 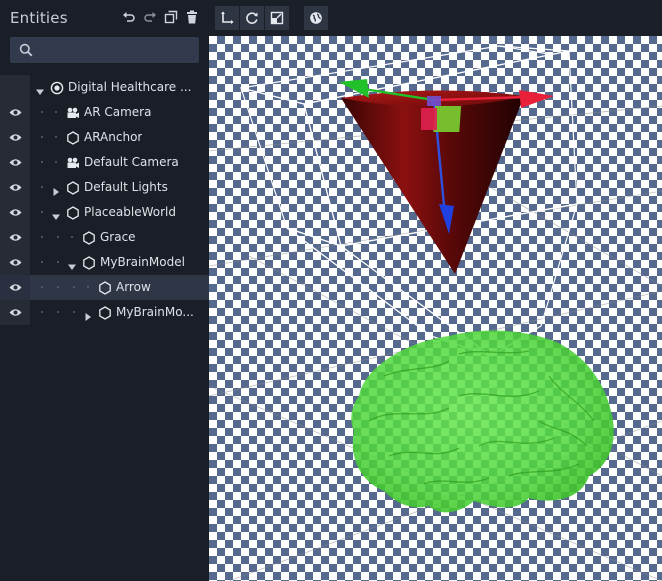 What do you see at coordinates (113, 137) in the screenshot?
I see `tree-item-label: ARAnchor` at bounding box center [113, 137].